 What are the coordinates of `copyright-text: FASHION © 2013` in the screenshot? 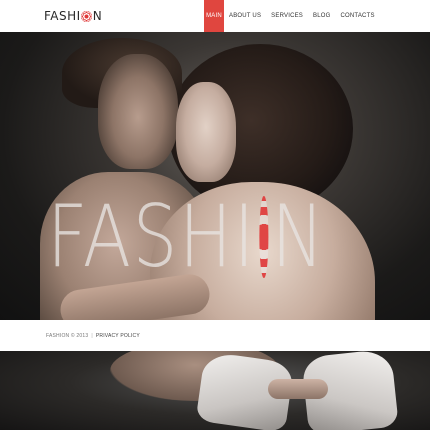 It's located at (67, 335).